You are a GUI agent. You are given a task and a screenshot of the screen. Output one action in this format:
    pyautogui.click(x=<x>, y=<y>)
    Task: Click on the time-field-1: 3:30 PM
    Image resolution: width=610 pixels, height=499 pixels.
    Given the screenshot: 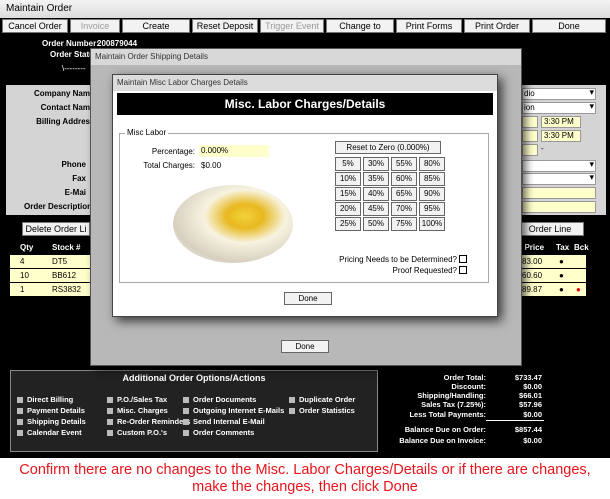 What is the action you would take?
    pyautogui.click(x=561, y=122)
    